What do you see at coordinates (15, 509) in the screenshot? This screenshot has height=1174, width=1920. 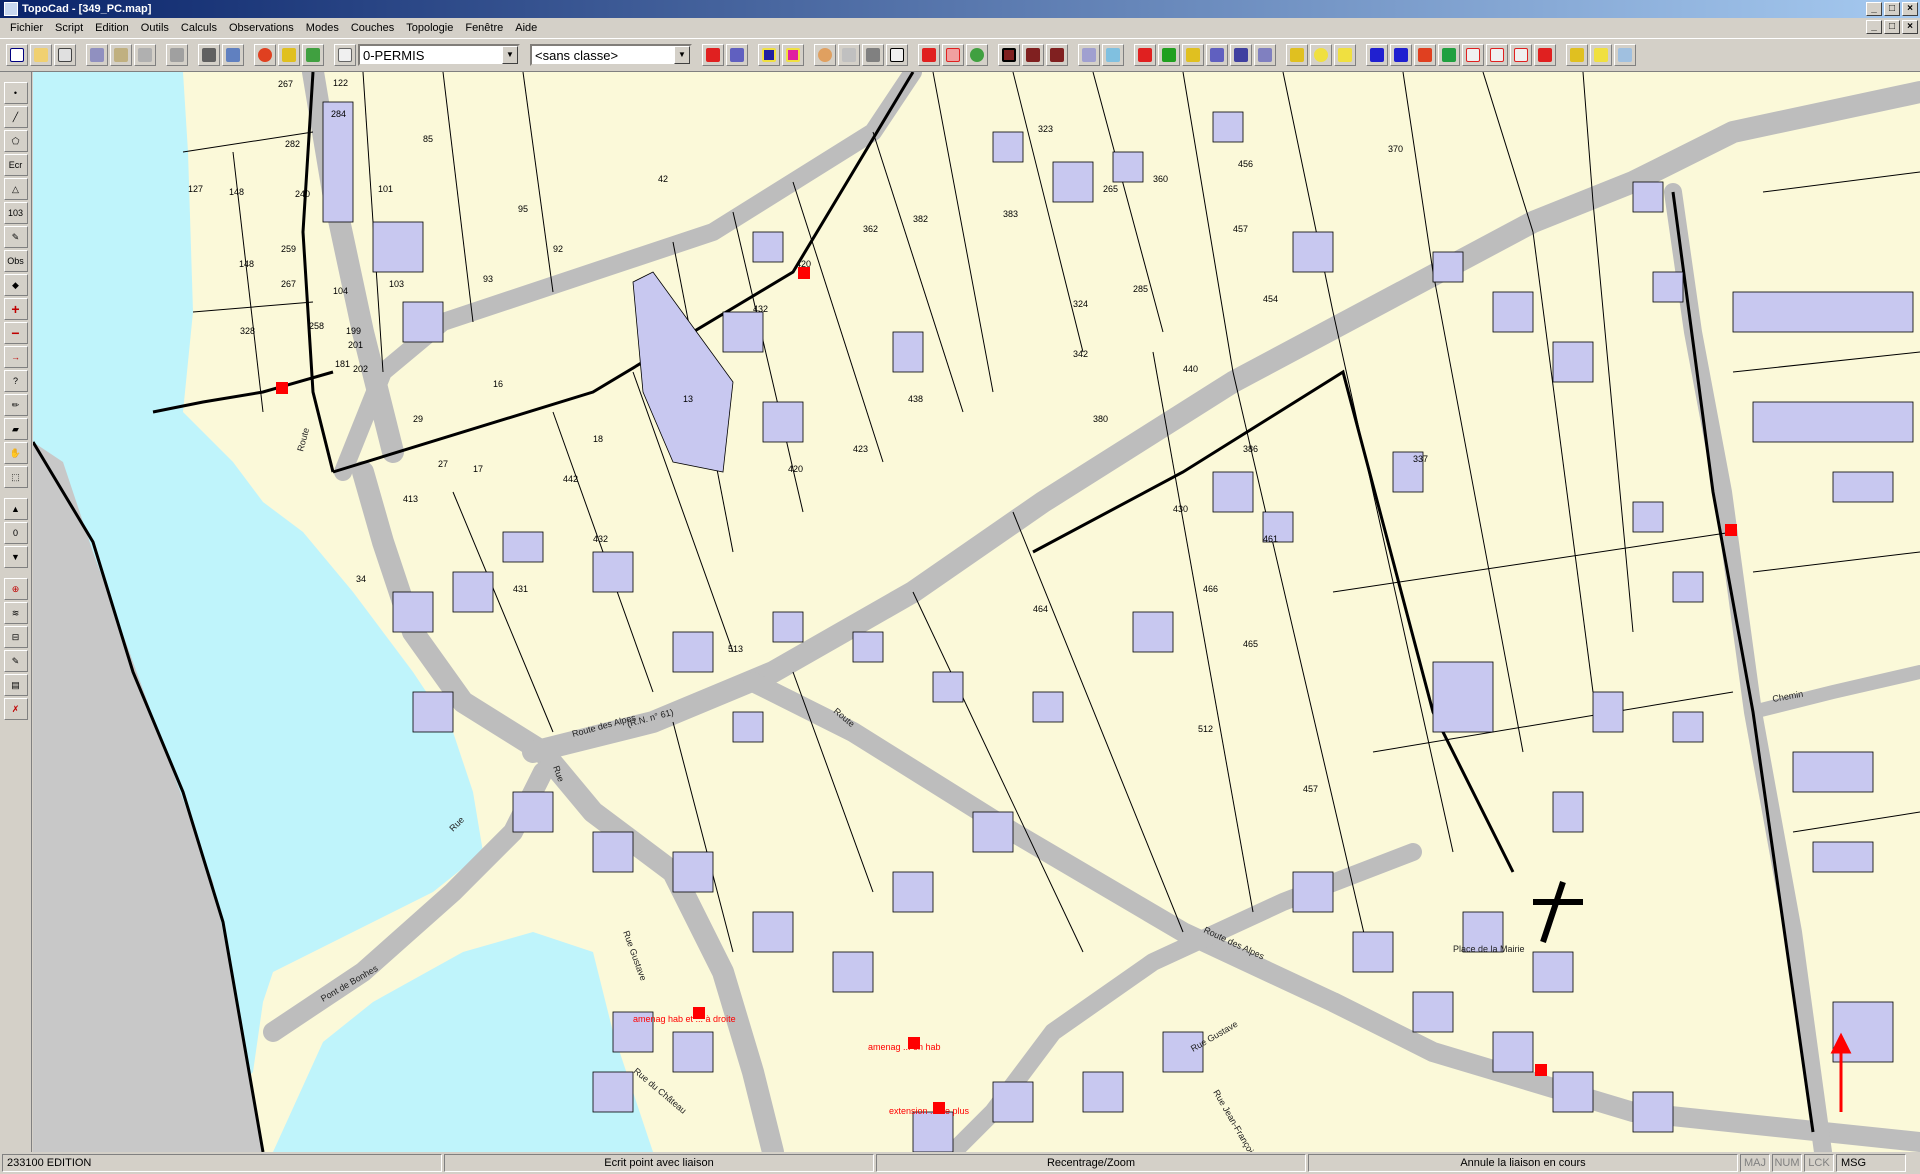 I see `counter-up-button: ▲` at bounding box center [15, 509].